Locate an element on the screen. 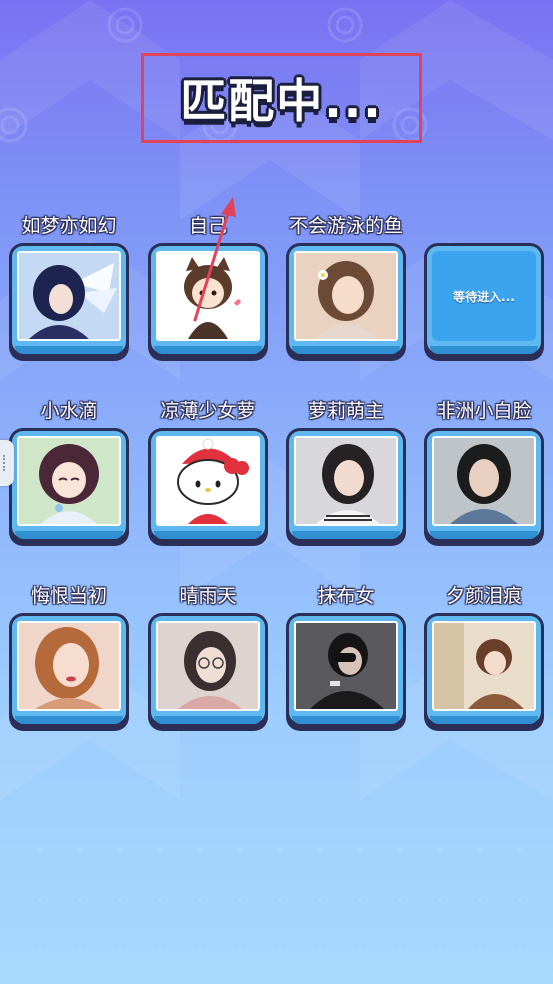 This screenshot has height=984, width=553. player-slot: 晴雨天 is located at coordinates (208, 656).